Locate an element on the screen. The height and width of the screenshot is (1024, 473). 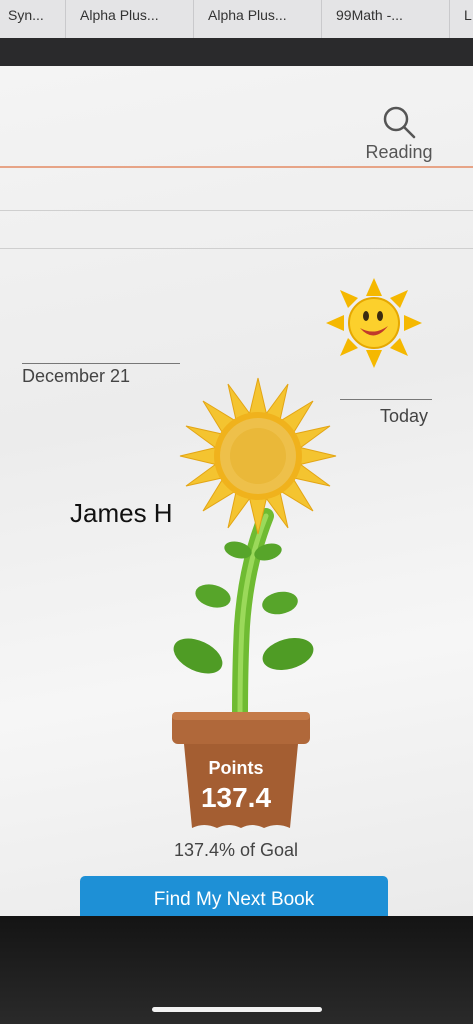
end-date-line is located at coordinates (386, 399).